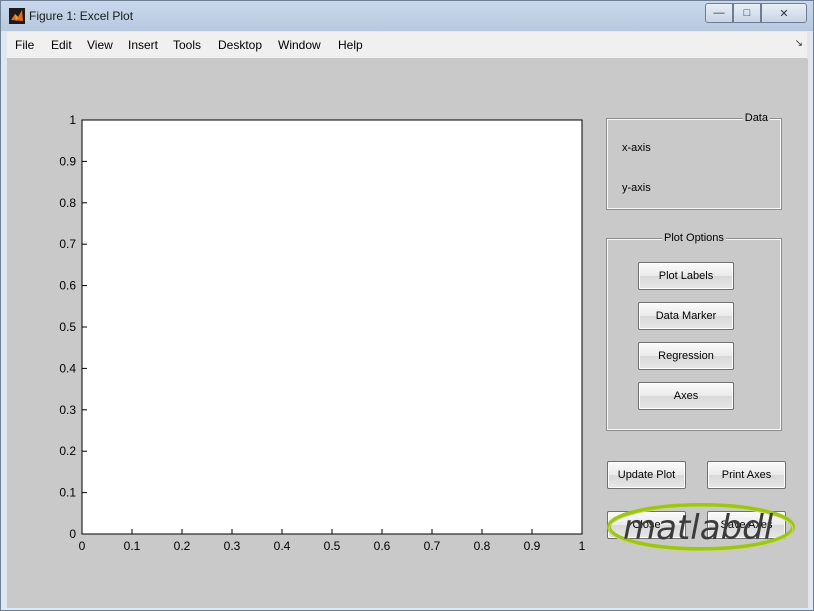 This screenshot has width=814, height=611. I want to click on plot-labels-button: Plot Labels, so click(686, 276).